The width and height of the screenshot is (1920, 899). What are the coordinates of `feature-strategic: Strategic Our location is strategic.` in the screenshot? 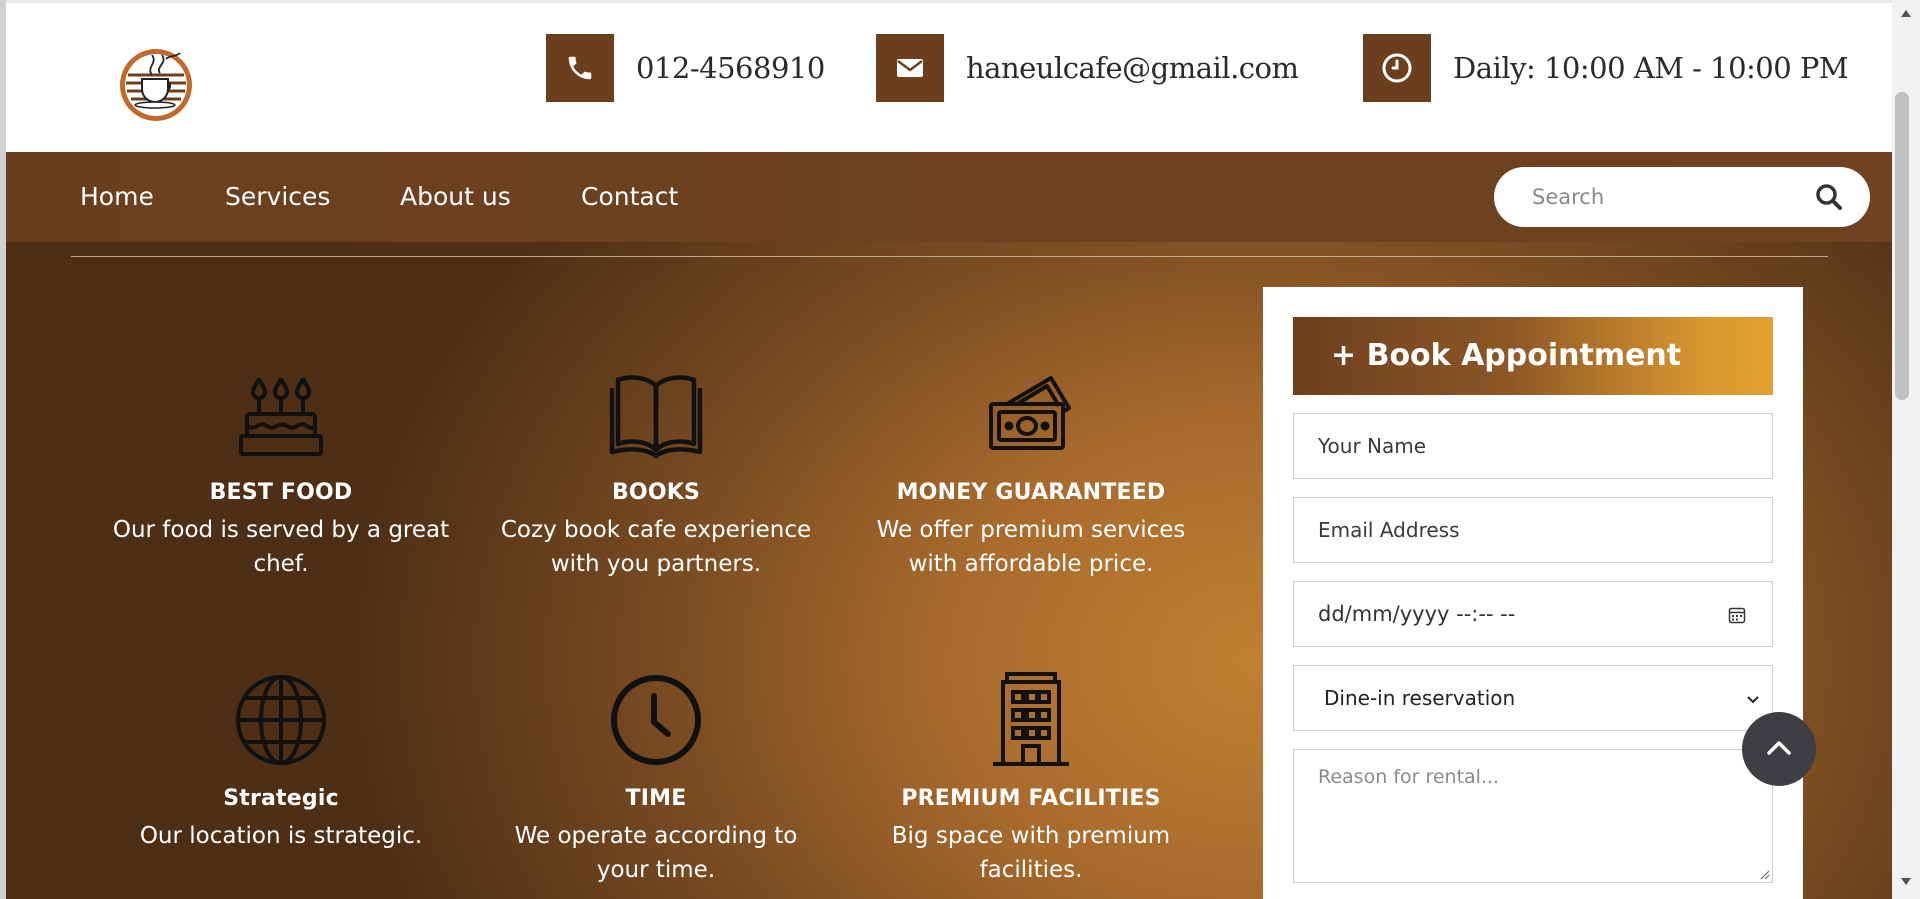 It's located at (281, 761).